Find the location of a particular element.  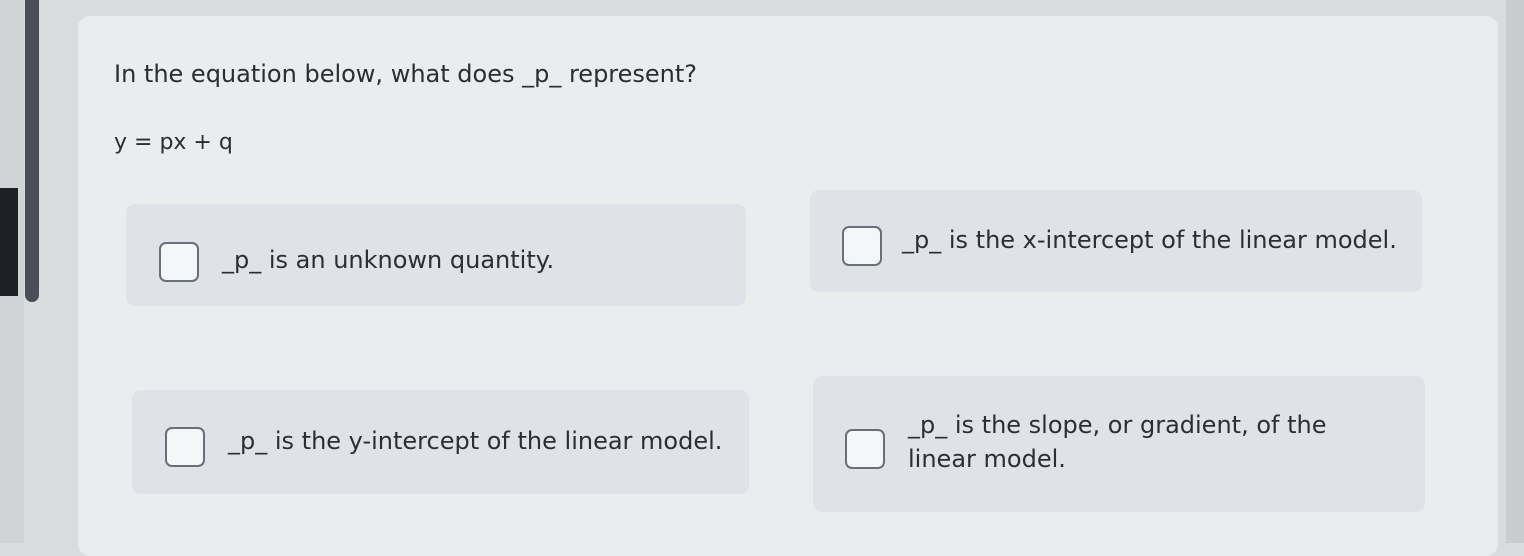

equation: y = px + q is located at coordinates (173, 142).